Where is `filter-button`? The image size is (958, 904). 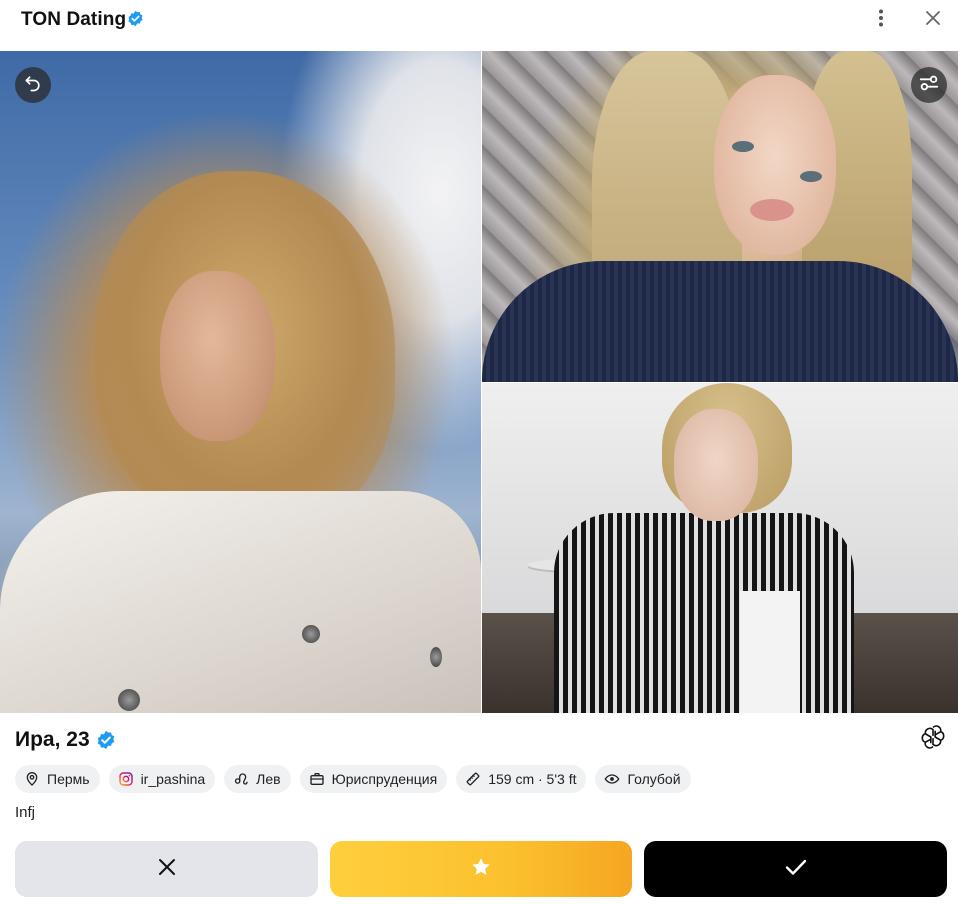 filter-button is located at coordinates (929, 85).